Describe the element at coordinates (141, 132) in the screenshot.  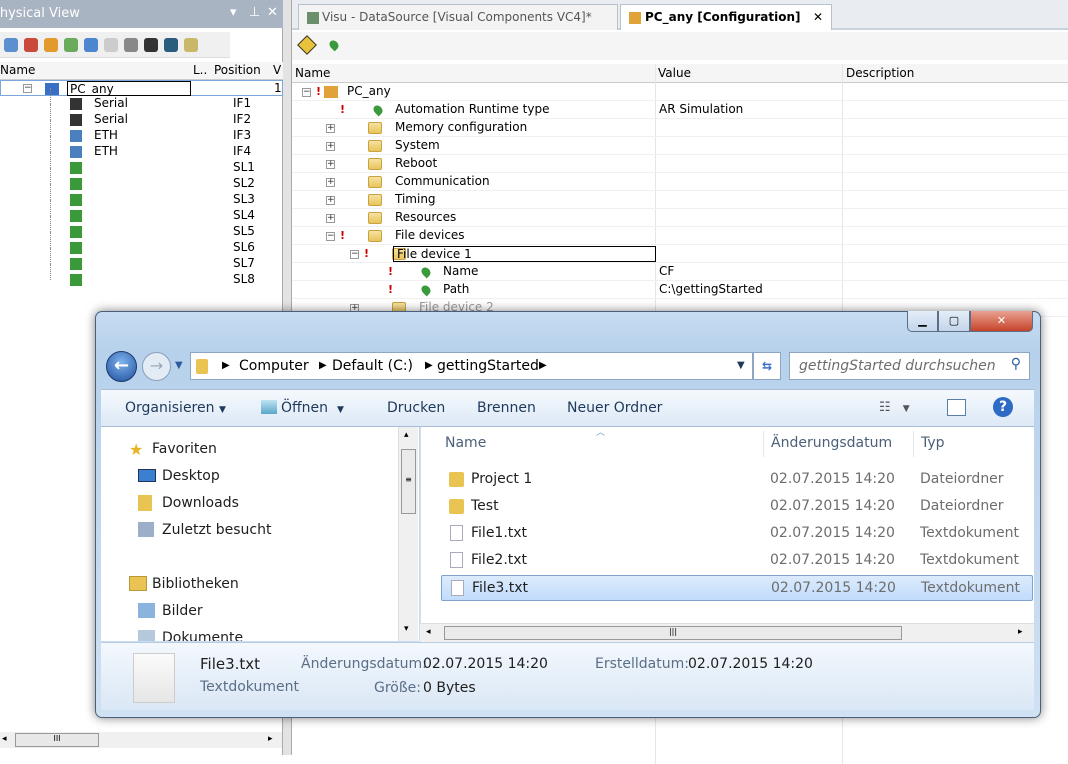
I see `tree-row: ETH IF3` at that location.